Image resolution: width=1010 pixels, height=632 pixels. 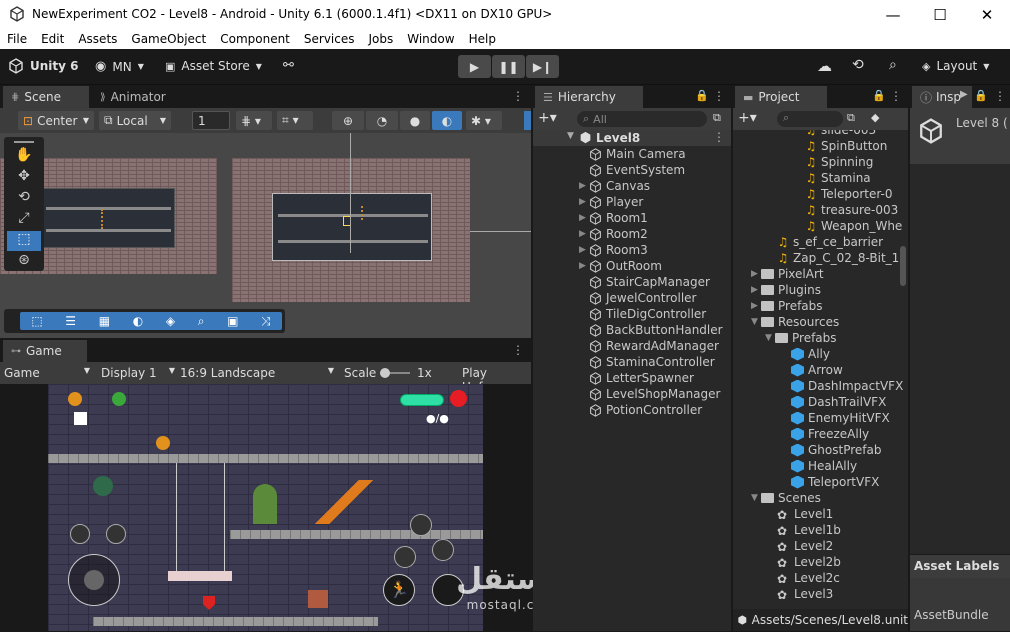 What do you see at coordinates (787, 306) in the screenshot?
I see `folder-item: ▶ Prefabs` at bounding box center [787, 306].